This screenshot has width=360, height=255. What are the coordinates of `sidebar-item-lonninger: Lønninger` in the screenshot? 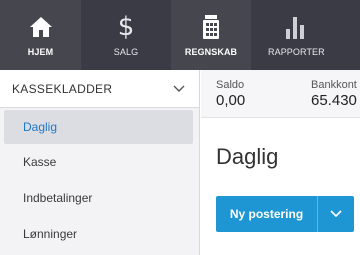 It's located at (99, 234).